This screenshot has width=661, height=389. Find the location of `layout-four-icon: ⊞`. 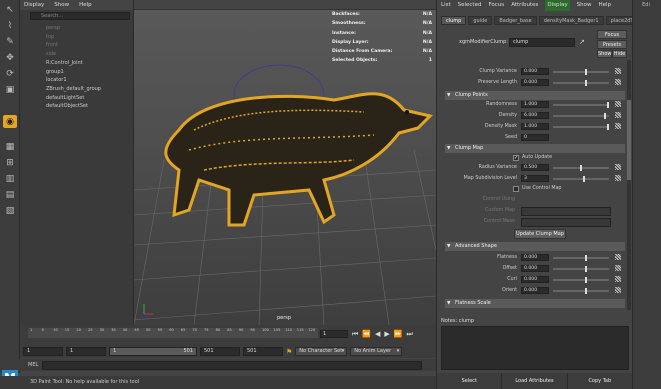

layout-four-icon: ⊞ is located at coordinates (10, 162).